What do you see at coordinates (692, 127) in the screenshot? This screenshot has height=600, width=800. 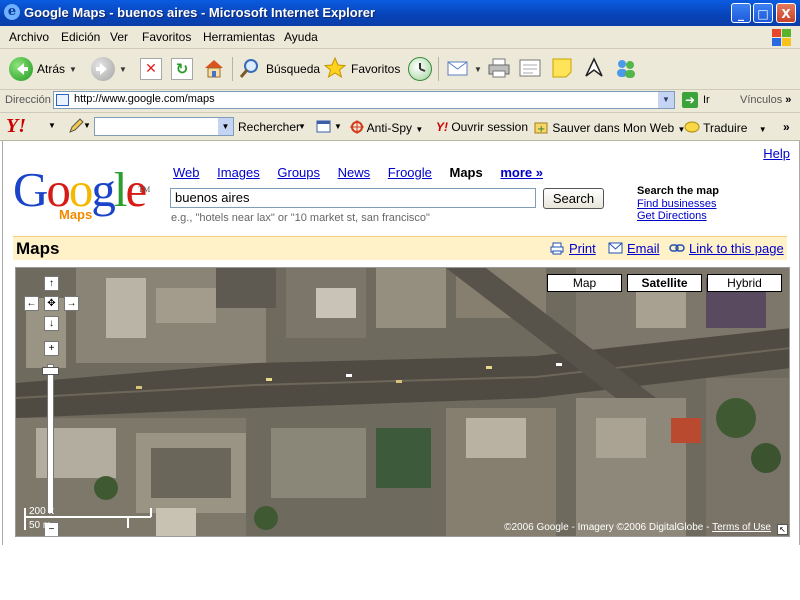 I see `translate-icon` at bounding box center [692, 127].